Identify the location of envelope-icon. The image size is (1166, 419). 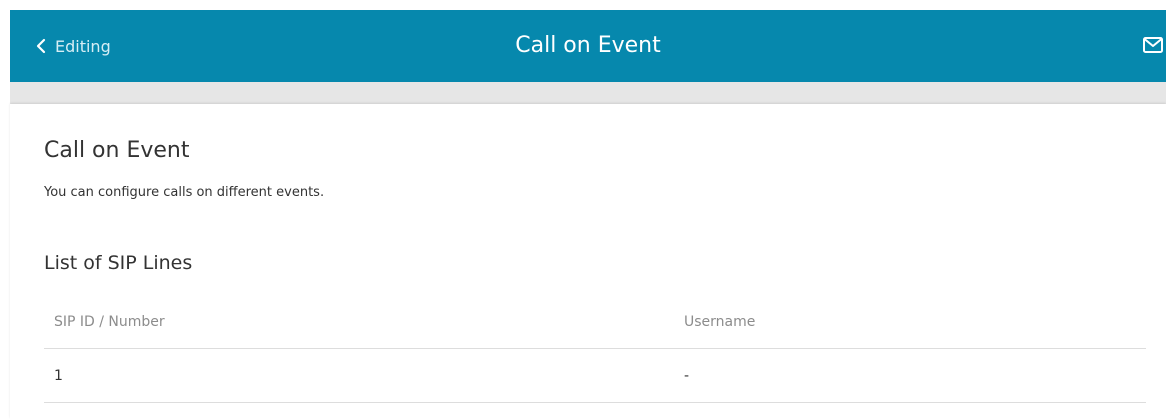
(1153, 48).